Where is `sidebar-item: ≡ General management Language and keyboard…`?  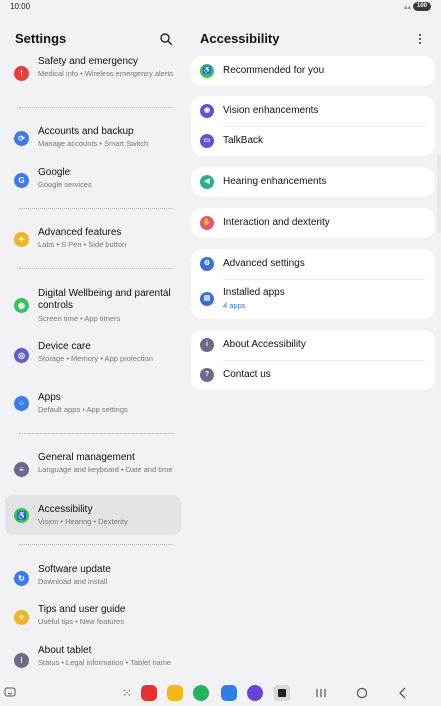
sidebar-item: ≡ General management Language and keyboard… is located at coordinates (93, 467).